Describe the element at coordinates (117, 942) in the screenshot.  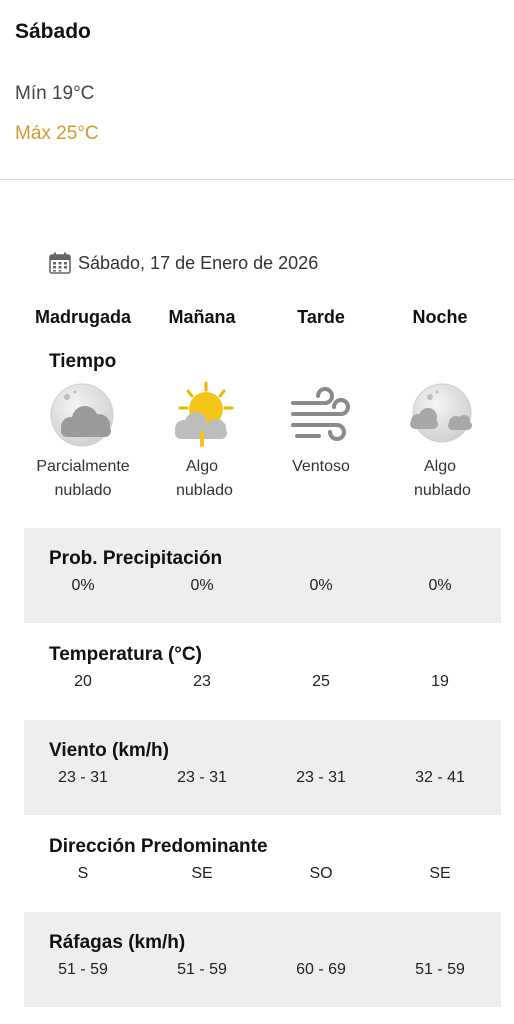
I see `row-label: Ráfagas (km/h)` at that location.